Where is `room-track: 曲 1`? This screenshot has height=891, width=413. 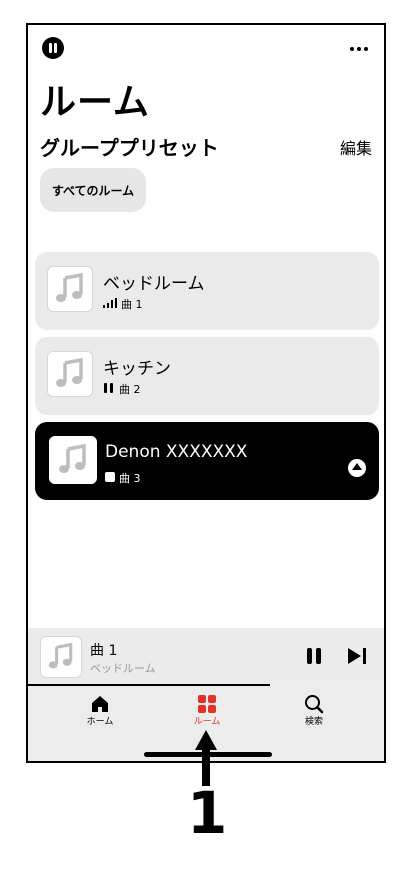
room-track: 曲 1 is located at coordinates (132, 304).